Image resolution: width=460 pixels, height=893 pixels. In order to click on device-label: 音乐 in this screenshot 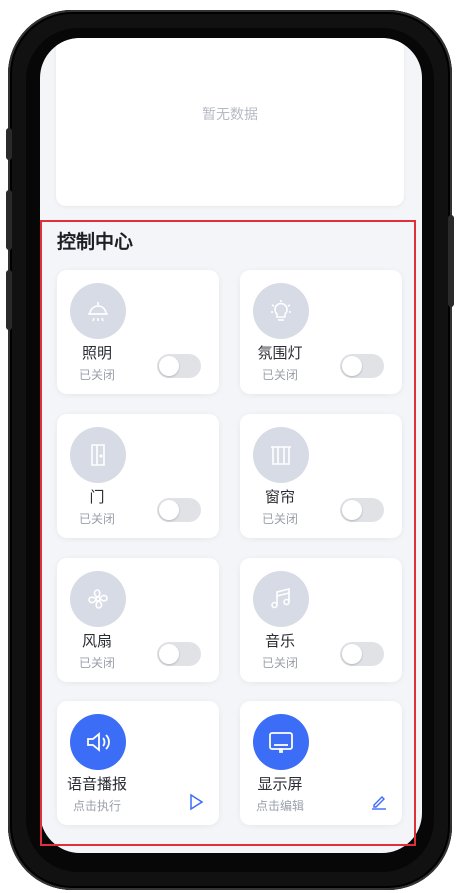, I will do `click(279, 641)`.